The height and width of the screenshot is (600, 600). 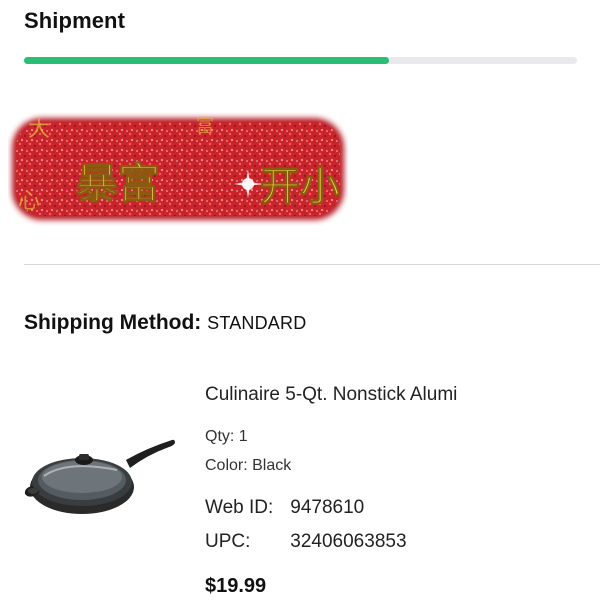 What do you see at coordinates (75, 20) in the screenshot?
I see `shipment-heading: Shipment` at bounding box center [75, 20].